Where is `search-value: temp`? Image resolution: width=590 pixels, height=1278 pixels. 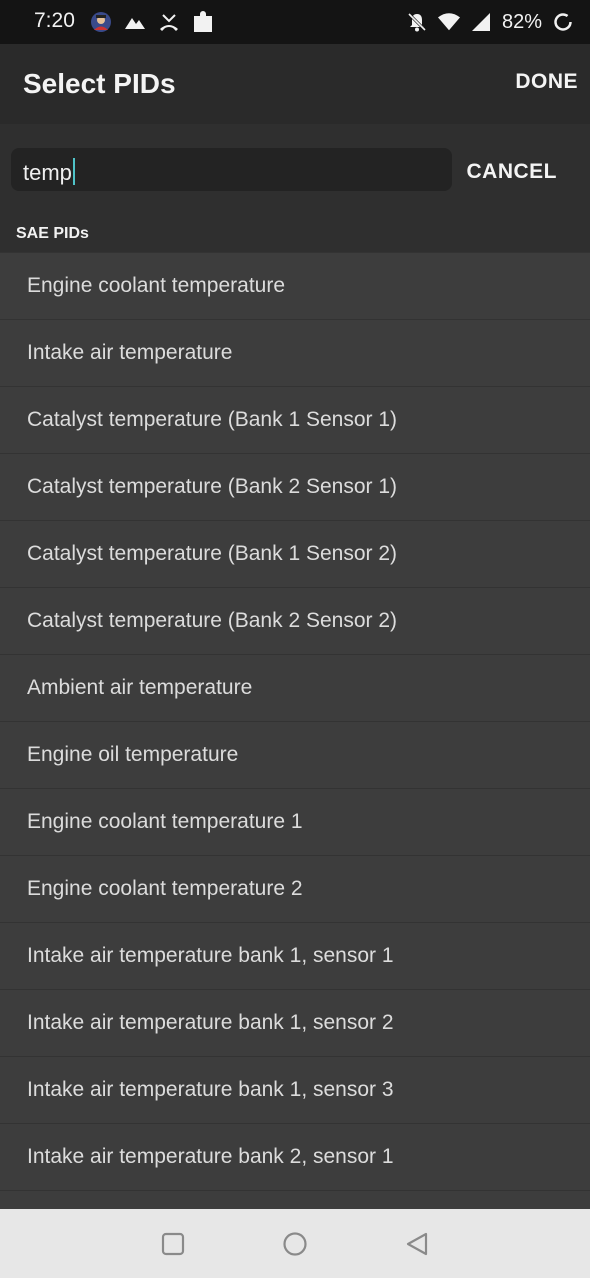 search-value: temp is located at coordinates (47, 172).